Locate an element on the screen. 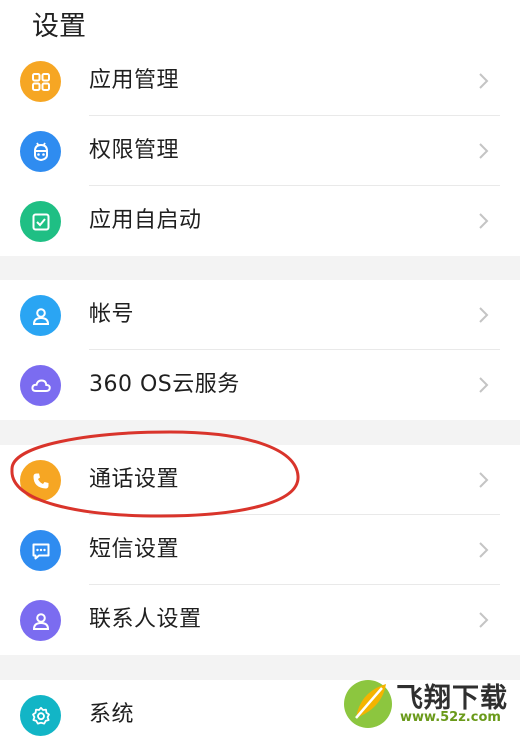 The height and width of the screenshot is (750, 520). settings-item-call-settings: 通话设置 is located at coordinates (260, 480).